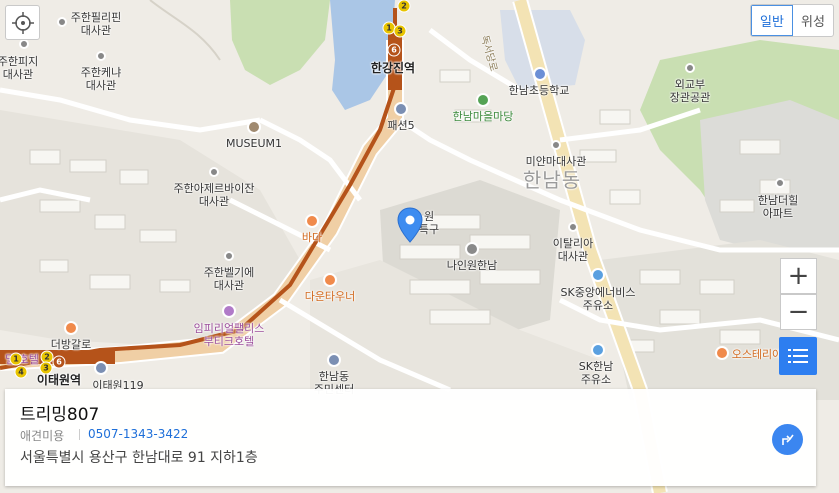  Describe the element at coordinates (229, 279) in the screenshot. I see `label-belgium-embassy: 주한벨기에 대사관` at that location.